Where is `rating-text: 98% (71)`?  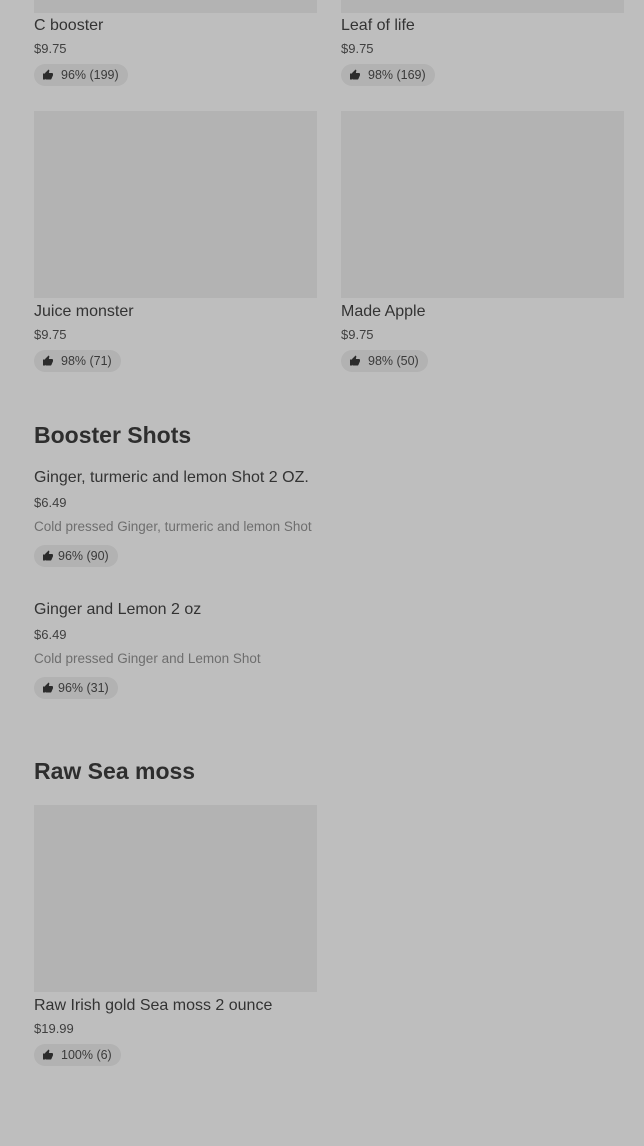 rating-text: 98% (71) is located at coordinates (86, 361).